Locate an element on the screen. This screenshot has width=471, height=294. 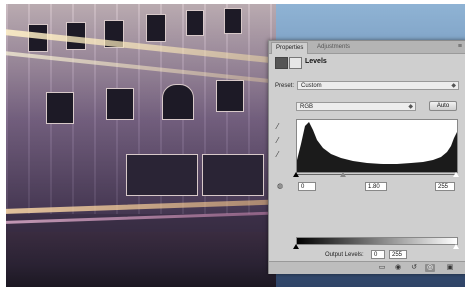
tab-properties: Properties is located at coordinates (290, 48).